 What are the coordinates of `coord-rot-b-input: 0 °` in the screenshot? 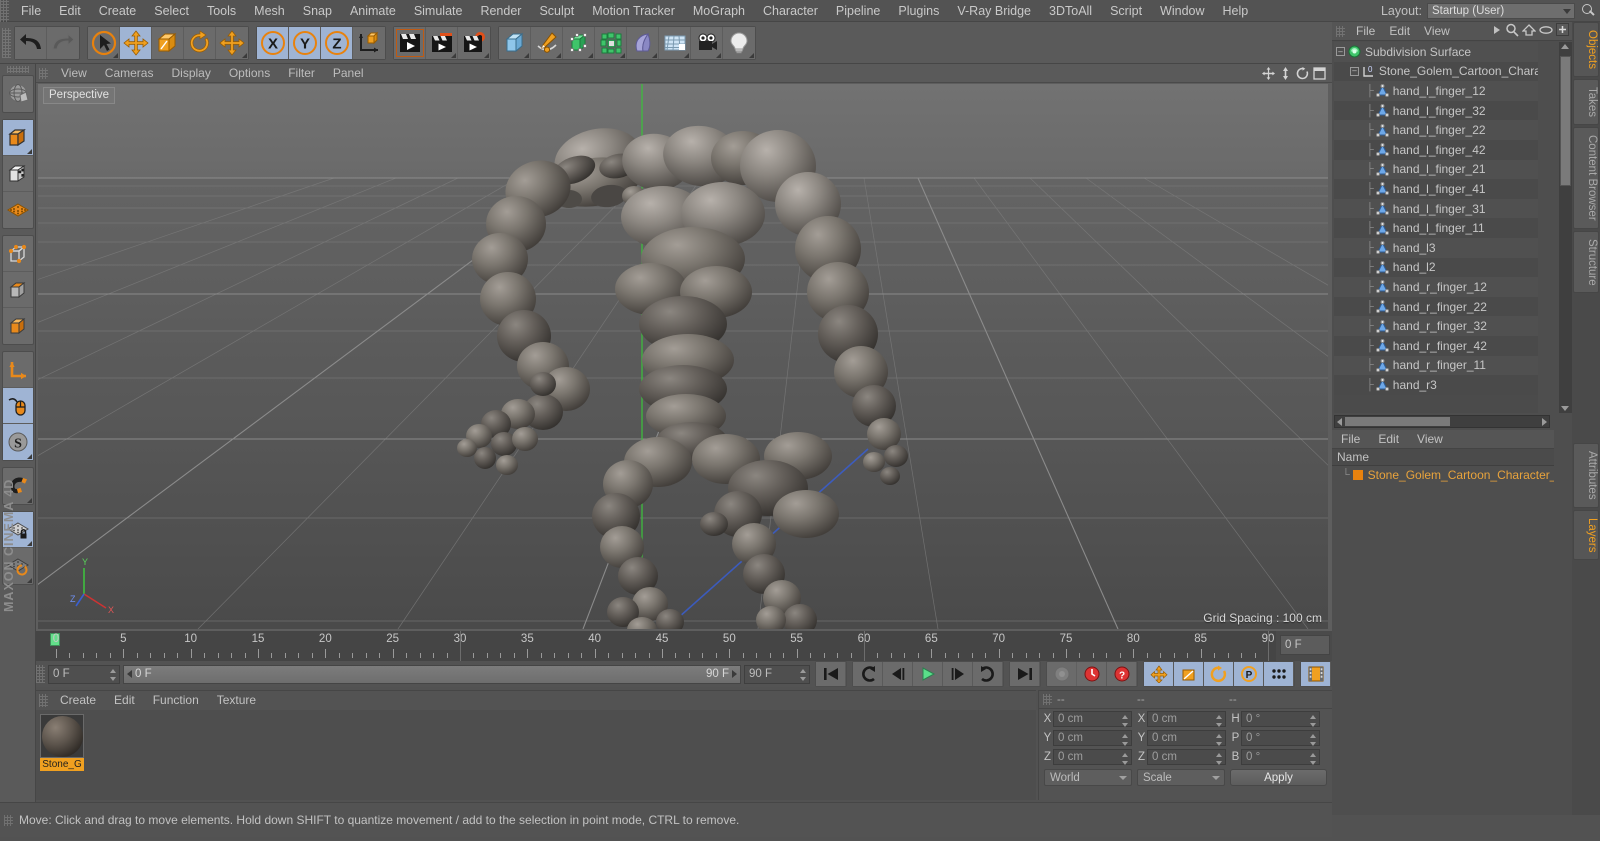 It's located at (1280, 756).